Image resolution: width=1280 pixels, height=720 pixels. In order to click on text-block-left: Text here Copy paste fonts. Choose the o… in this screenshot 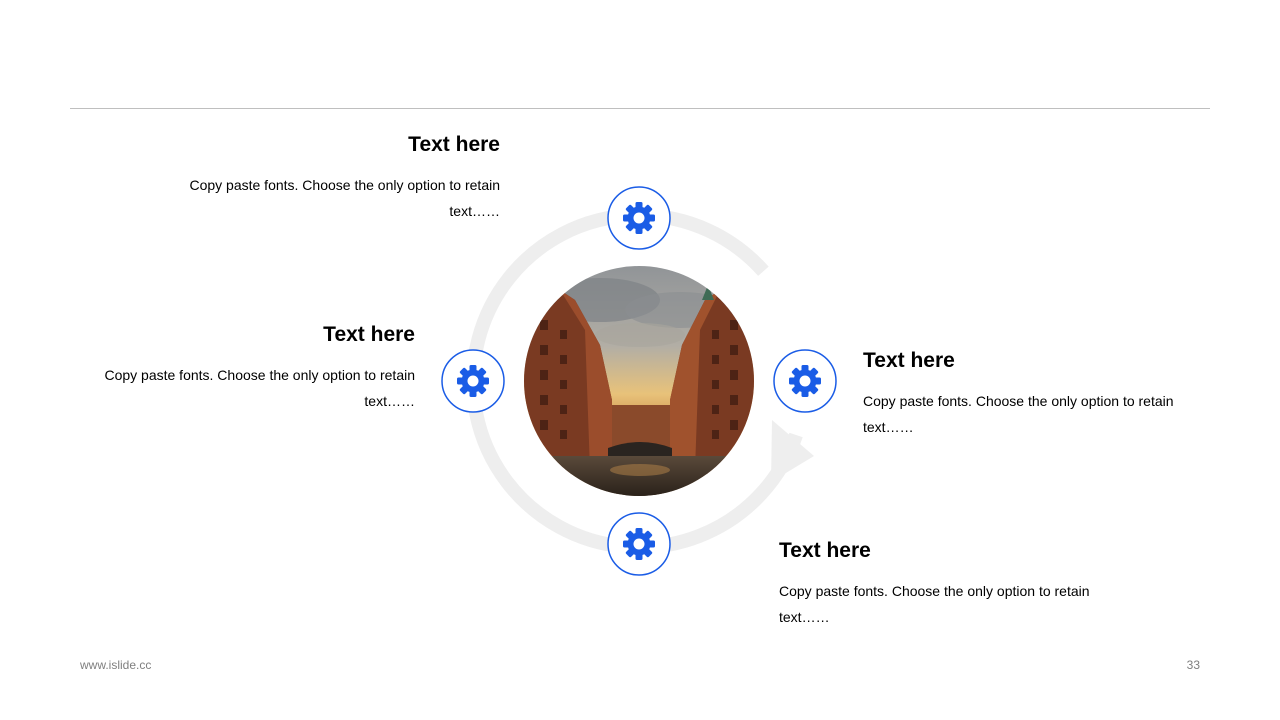, I will do `click(250, 368)`.